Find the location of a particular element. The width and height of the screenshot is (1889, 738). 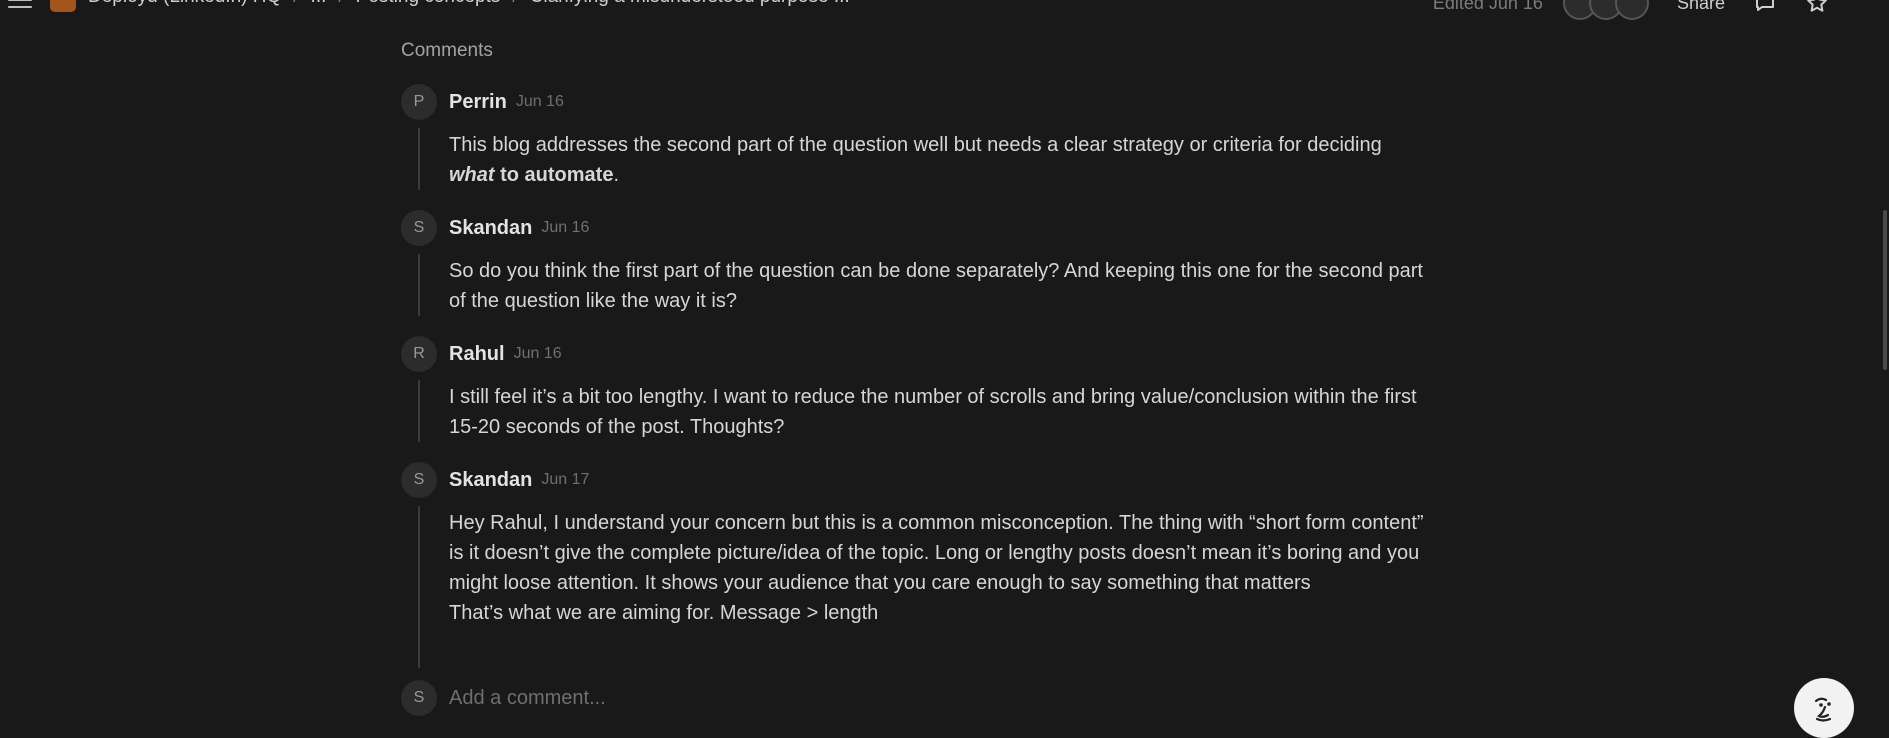

help-button is located at coordinates (1824, 708).